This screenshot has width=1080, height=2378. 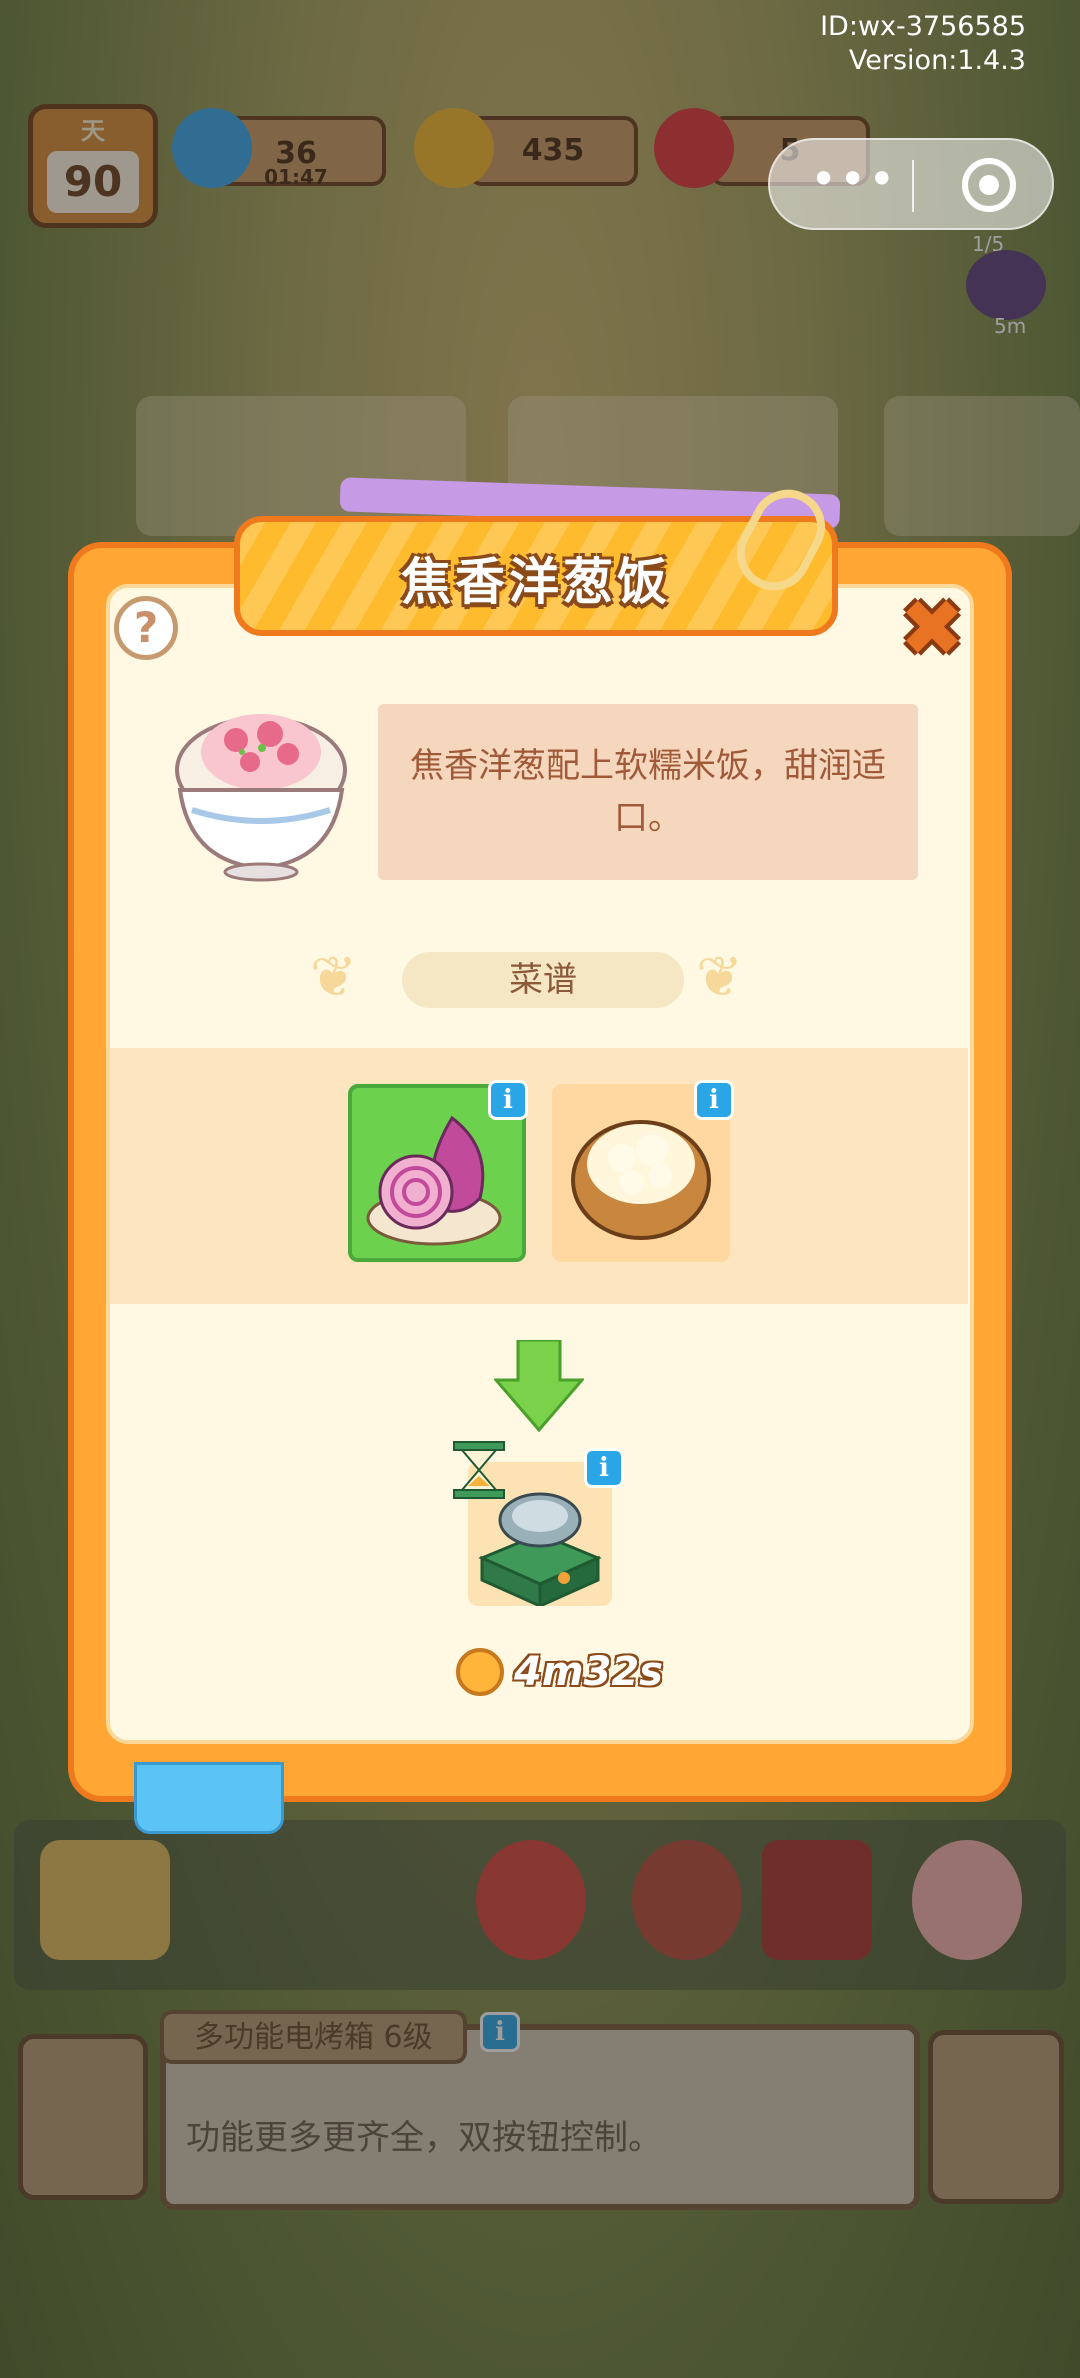 I want to click on capsule-divider, so click(x=913, y=186).